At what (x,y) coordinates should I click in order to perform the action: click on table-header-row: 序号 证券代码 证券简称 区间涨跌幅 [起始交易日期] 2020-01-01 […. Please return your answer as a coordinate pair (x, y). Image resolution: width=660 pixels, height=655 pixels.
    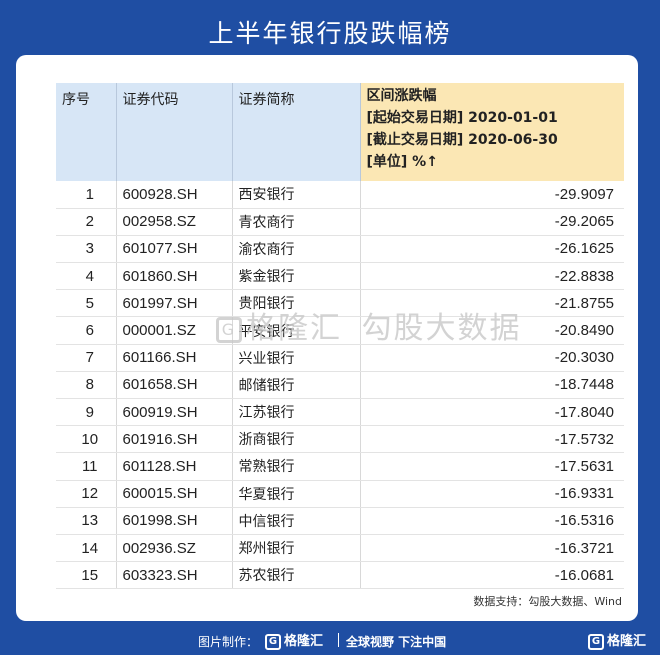
    Looking at the image, I should click on (340, 132).